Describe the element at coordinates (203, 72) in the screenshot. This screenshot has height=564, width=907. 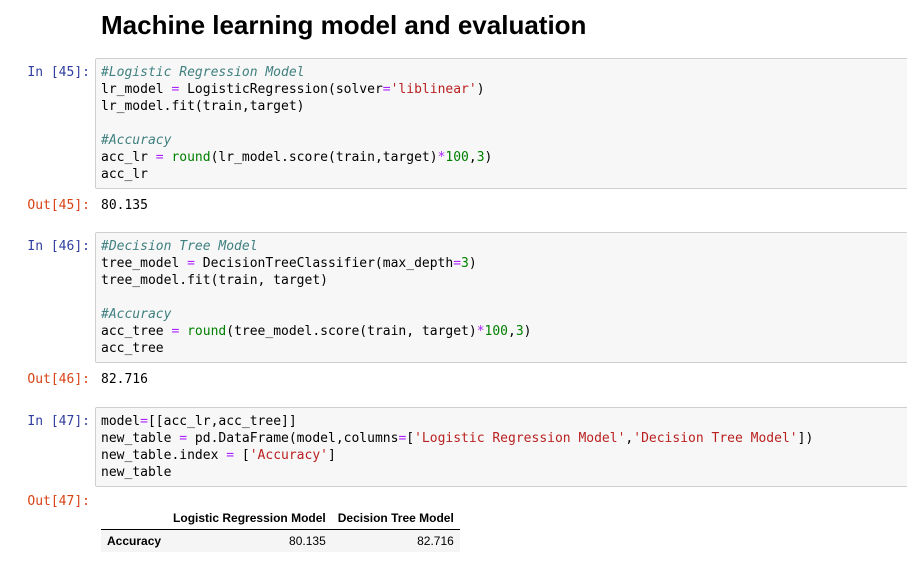
I see `code-line: #Logistic Regression Model` at that location.